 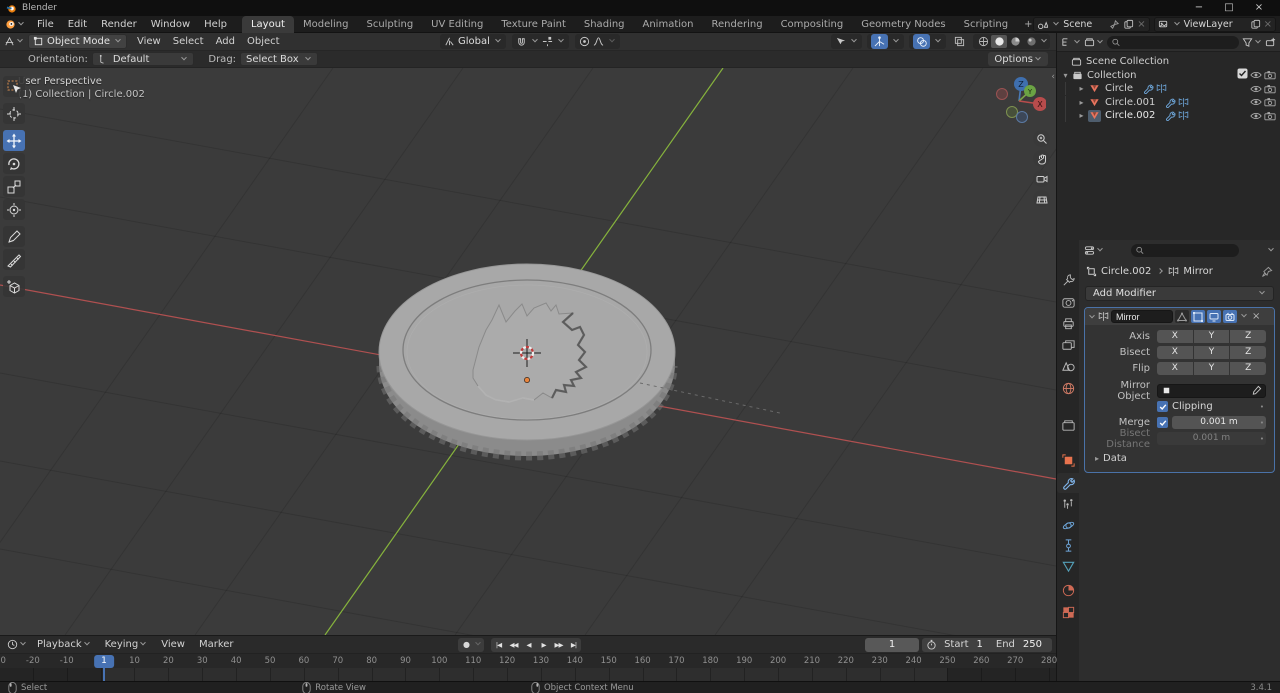 What do you see at coordinates (846, 41) in the screenshot?
I see `visibility-dropdown` at bounding box center [846, 41].